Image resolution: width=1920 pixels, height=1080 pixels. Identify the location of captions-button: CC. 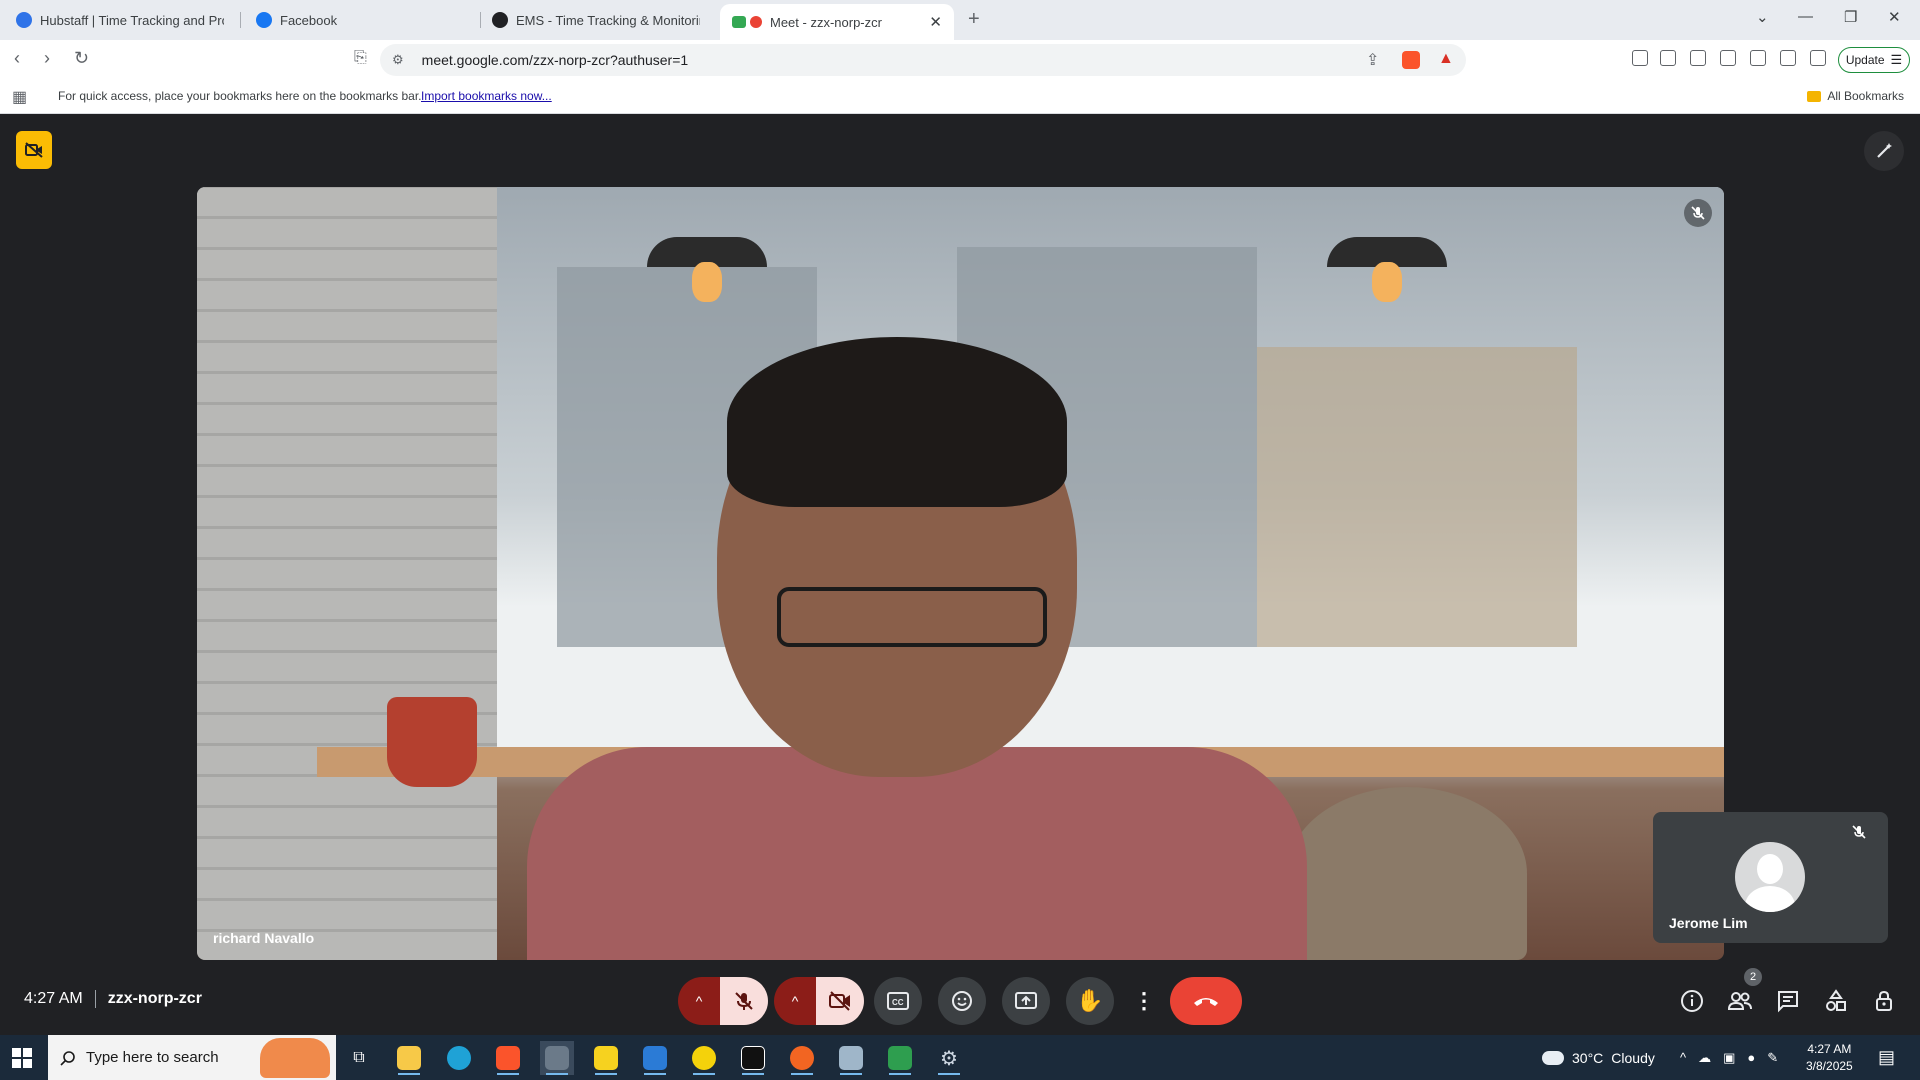
(898, 1001).